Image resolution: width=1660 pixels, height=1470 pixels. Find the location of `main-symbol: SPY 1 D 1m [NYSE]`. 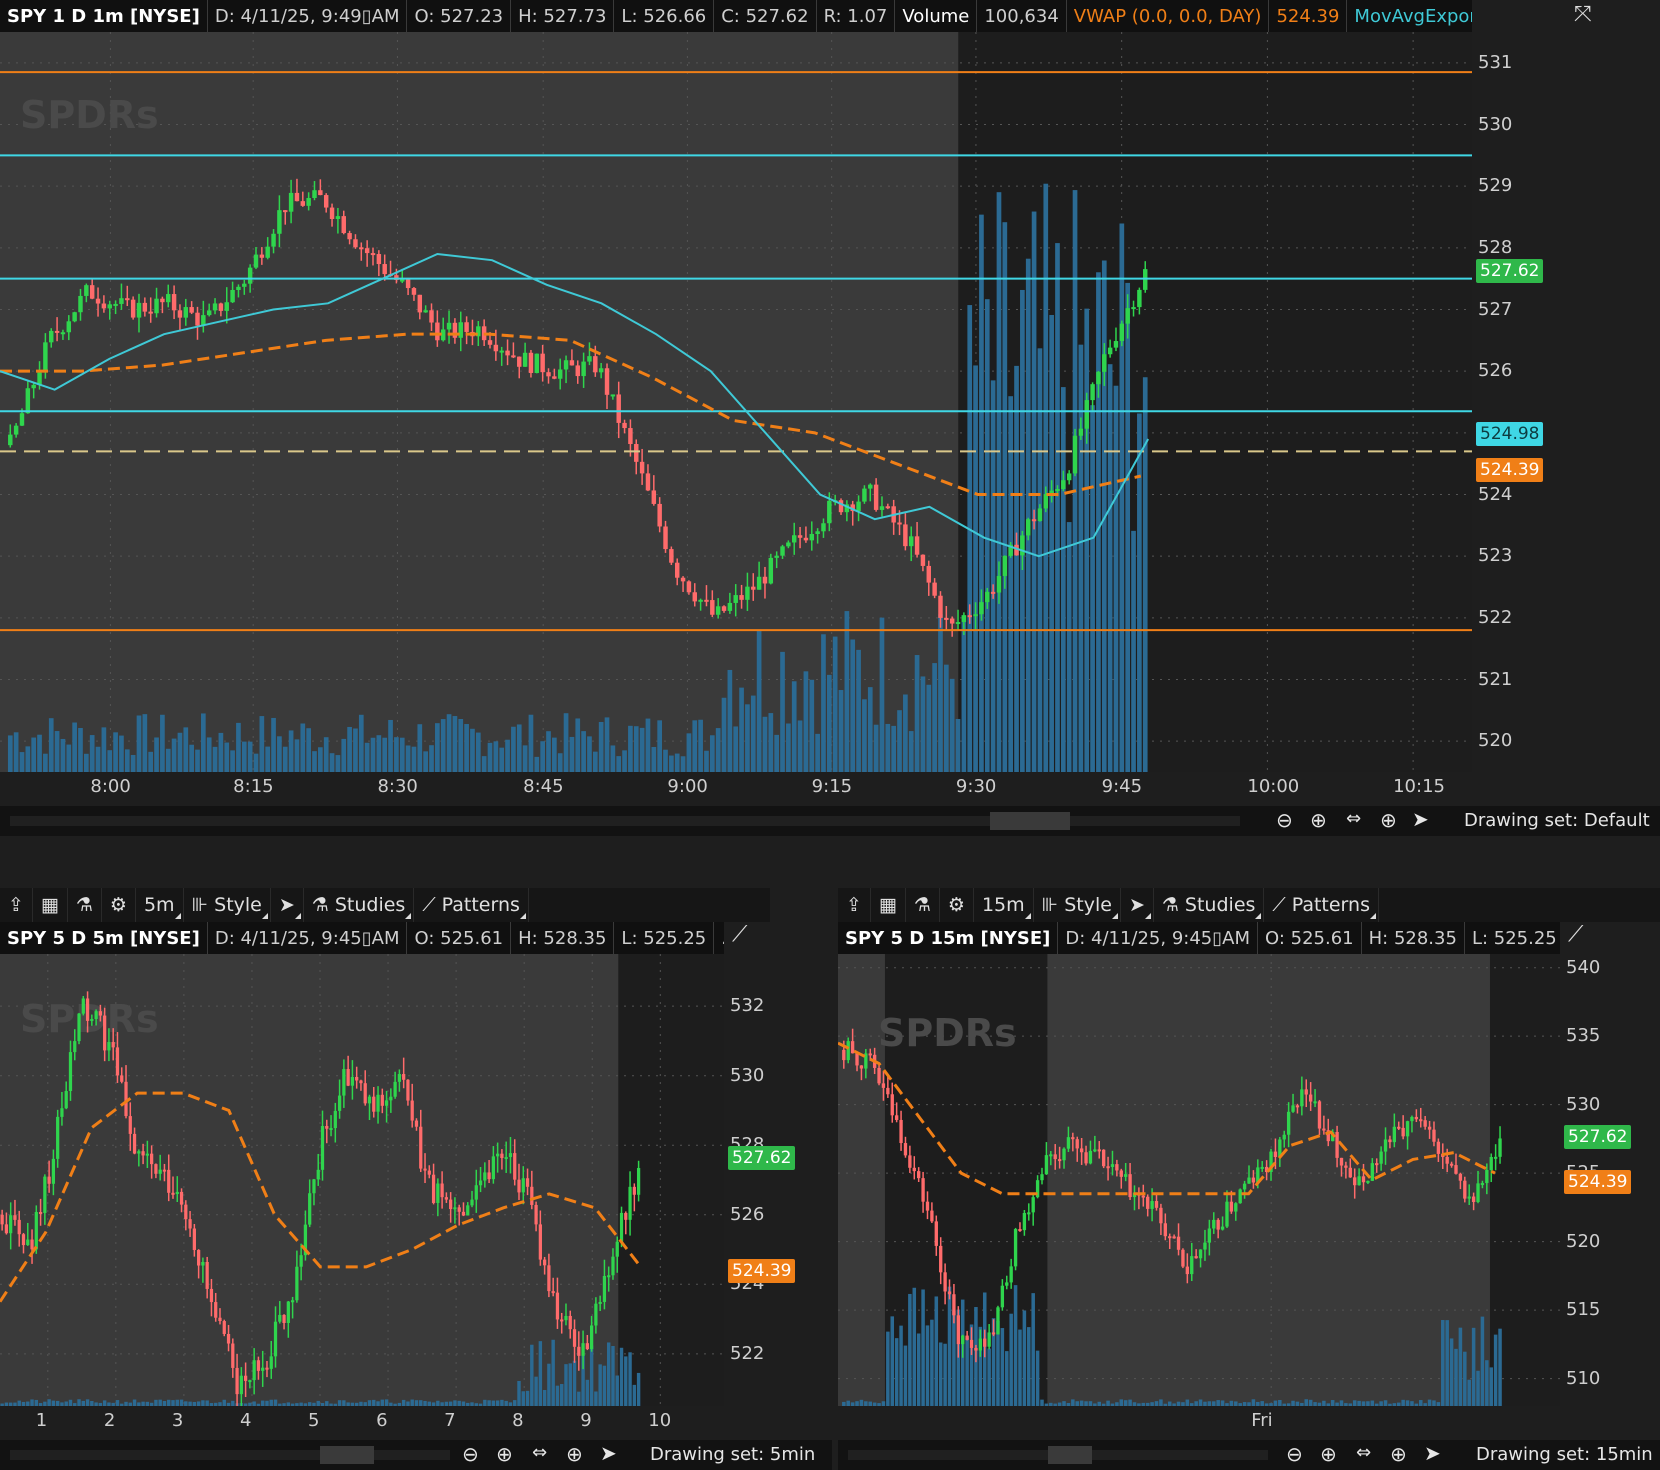

main-symbol: SPY 1 D 1m [NYSE] is located at coordinates (104, 16).